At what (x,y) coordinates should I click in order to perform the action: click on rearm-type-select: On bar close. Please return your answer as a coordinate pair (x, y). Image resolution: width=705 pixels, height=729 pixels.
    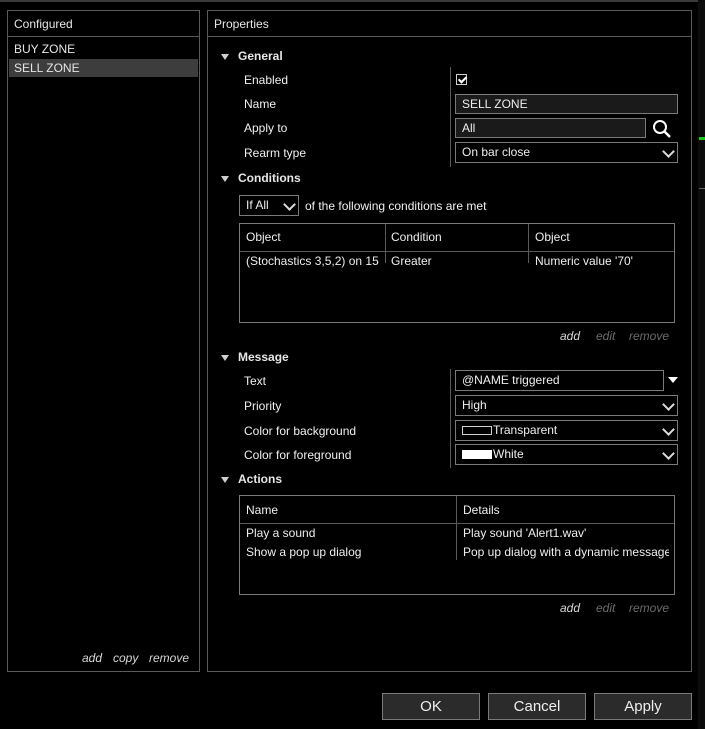
    Looking at the image, I should click on (566, 152).